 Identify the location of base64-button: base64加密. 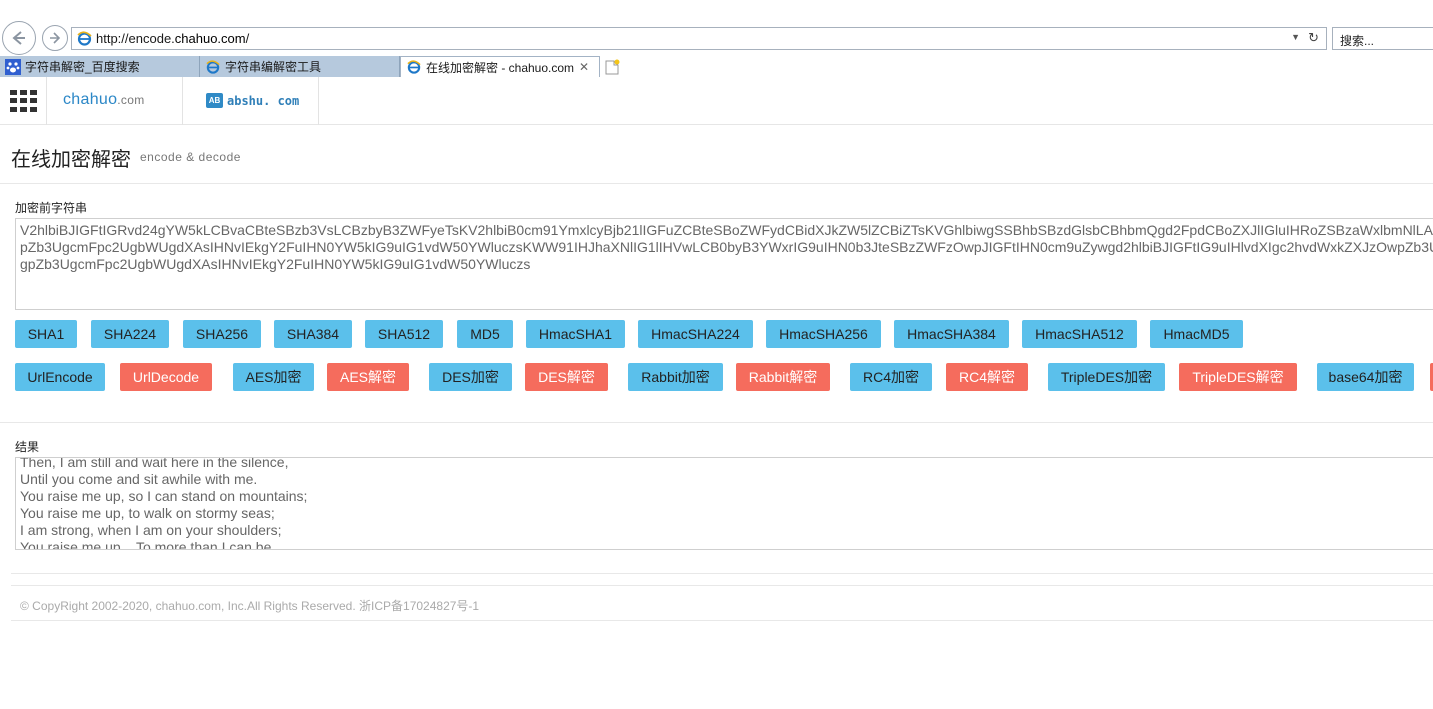
(1365, 377).